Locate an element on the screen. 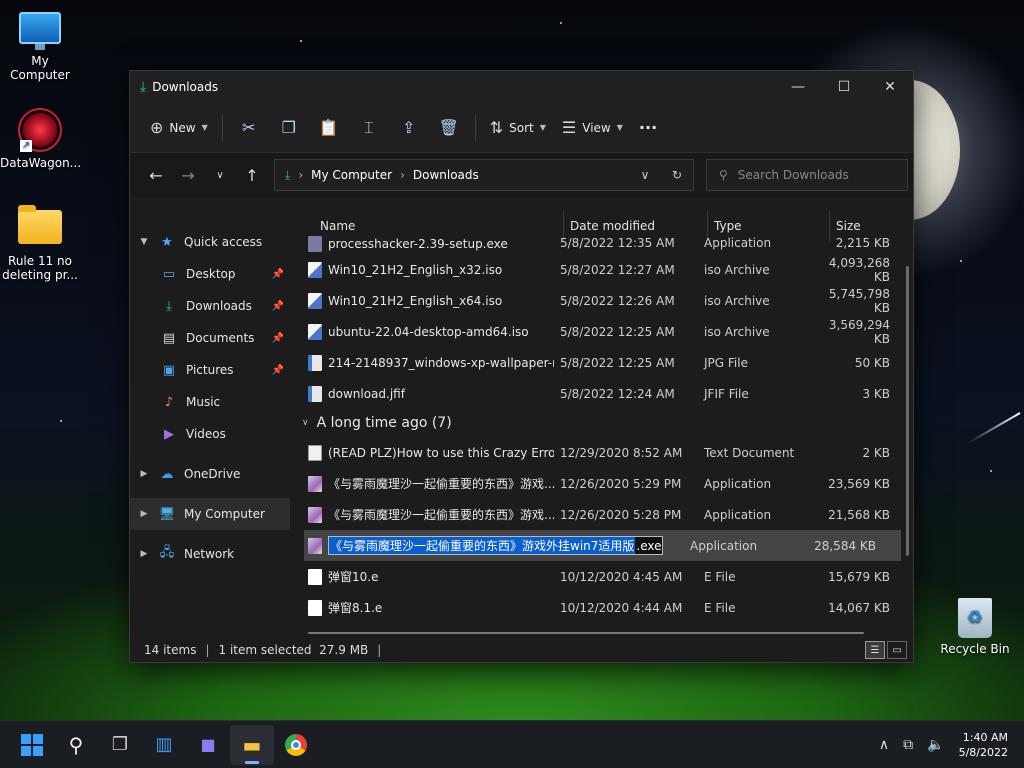 The image size is (1024, 768). copy-button: ❐ is located at coordinates (289, 128).